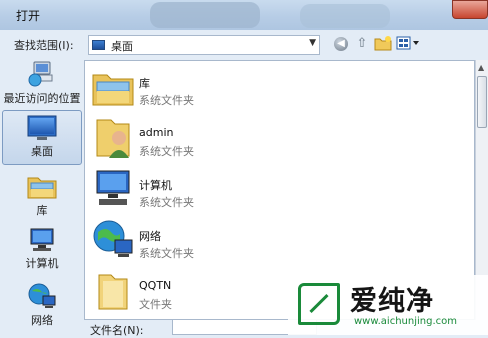 This screenshot has height=338, width=488. Describe the element at coordinates (113, 292) in the screenshot. I see `folder-icon` at that location.